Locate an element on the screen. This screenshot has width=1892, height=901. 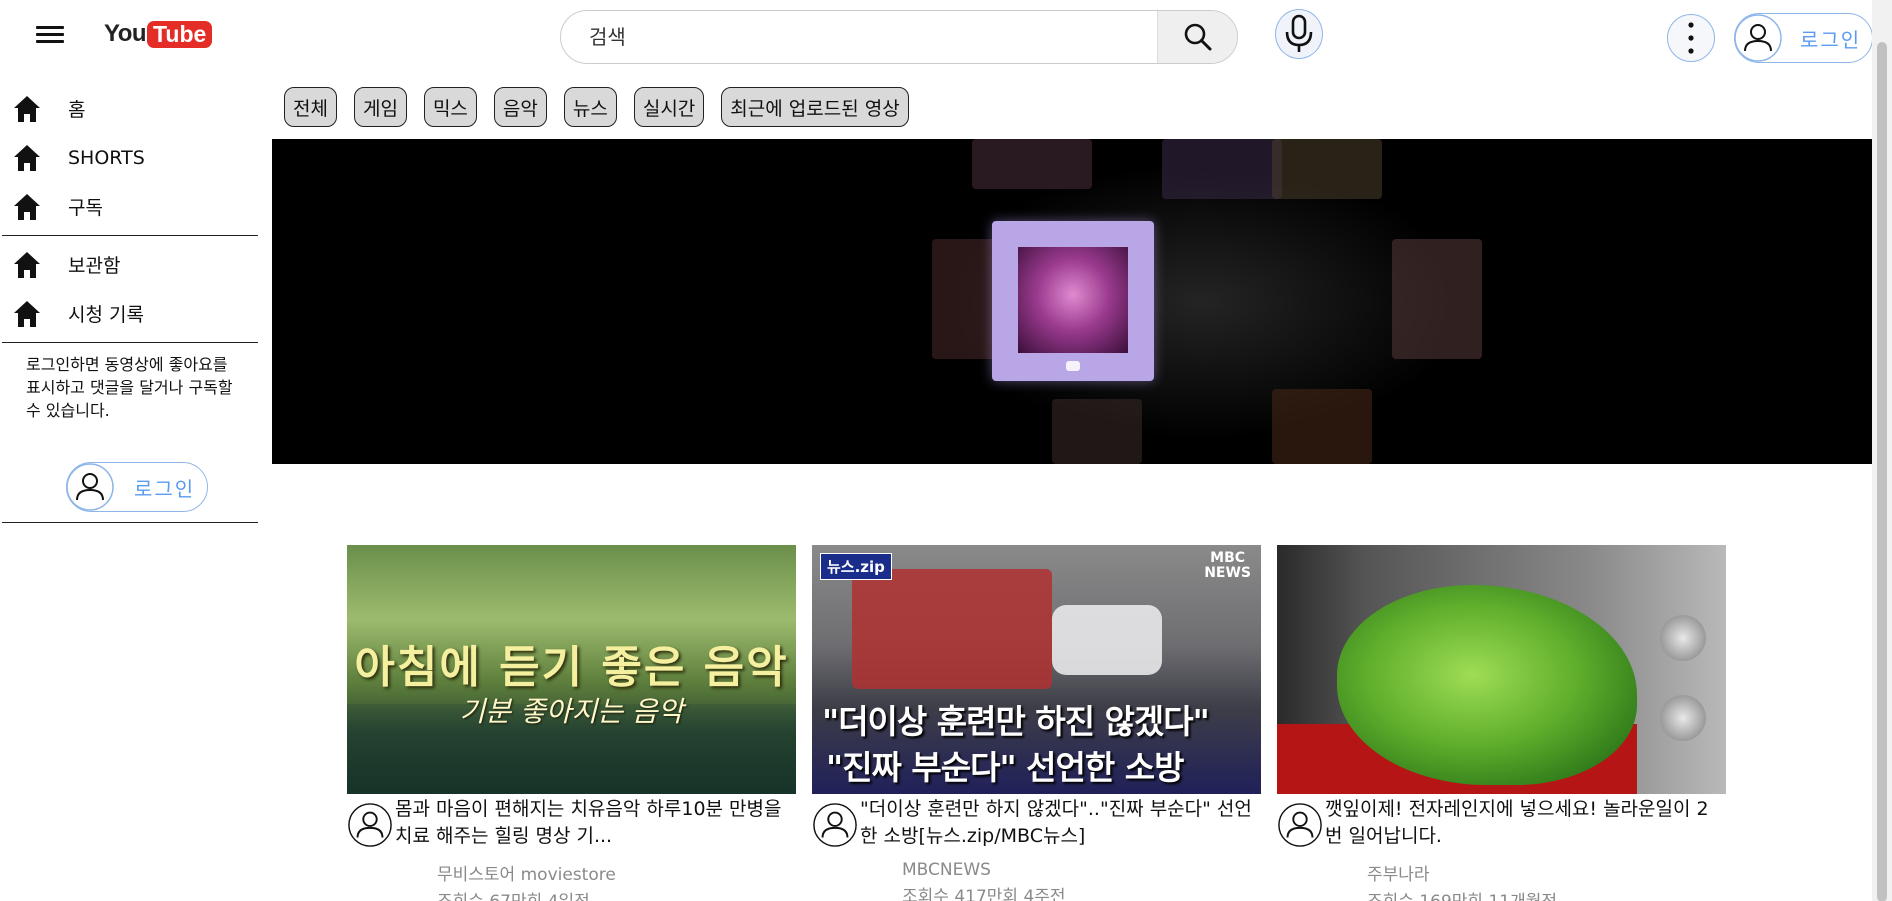
sidebar-item-shorts: SHORTS is located at coordinates (129, 157).